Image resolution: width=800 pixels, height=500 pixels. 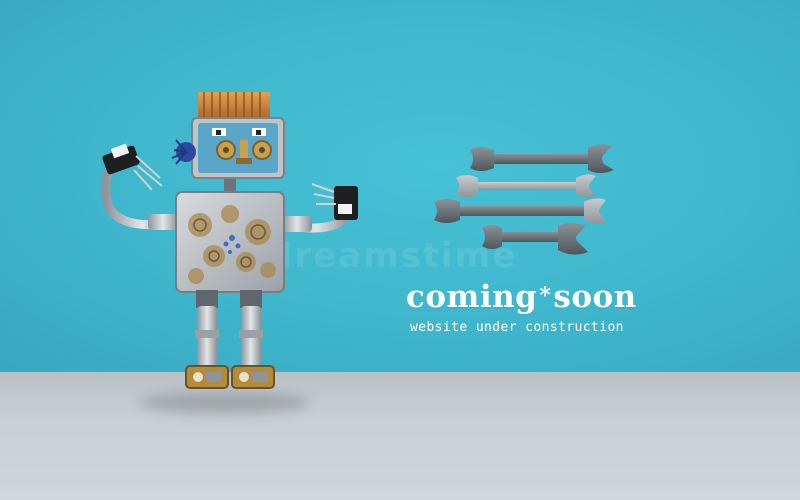 What do you see at coordinates (595, 297) in the screenshot?
I see `heading-word-soon: soon` at bounding box center [595, 297].